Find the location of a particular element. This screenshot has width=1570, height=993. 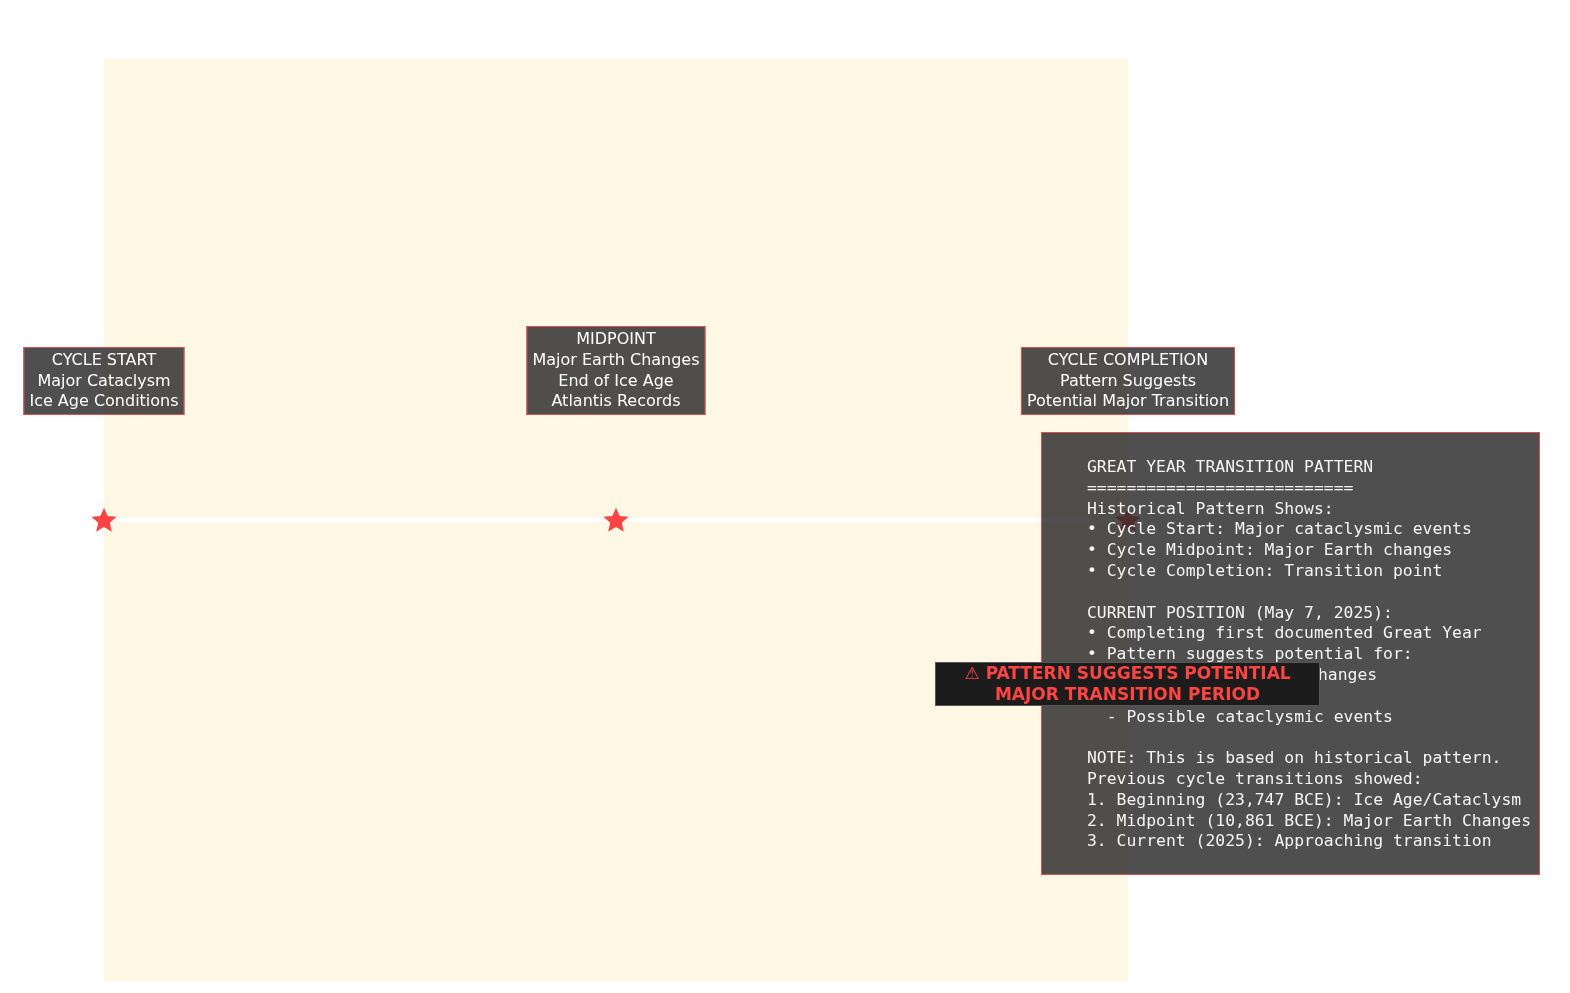

info-text: =========================== is located at coordinates (1220, 488).